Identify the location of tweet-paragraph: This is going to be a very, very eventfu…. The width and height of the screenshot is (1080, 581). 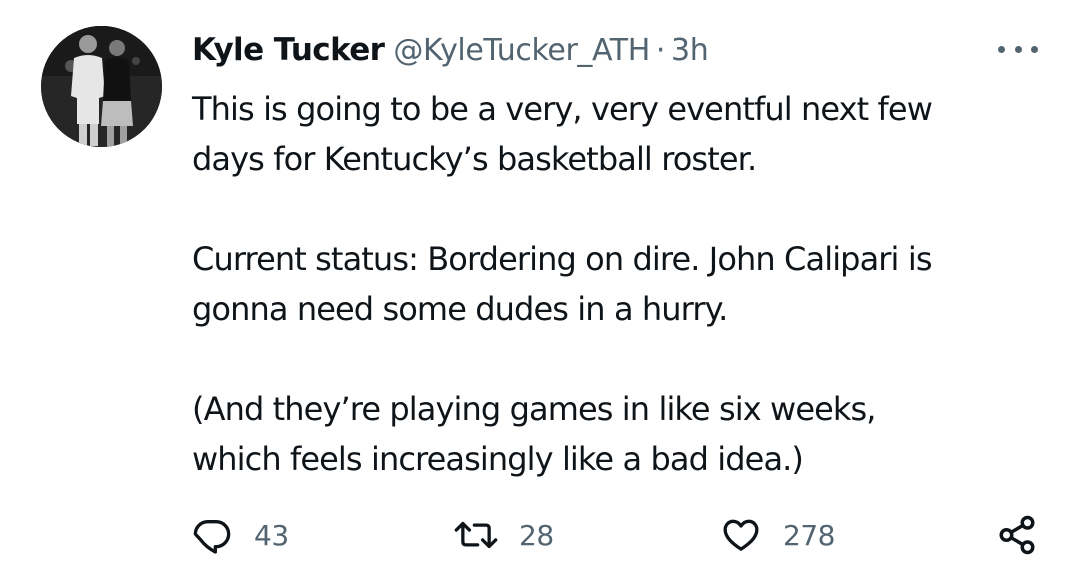
(562, 134).